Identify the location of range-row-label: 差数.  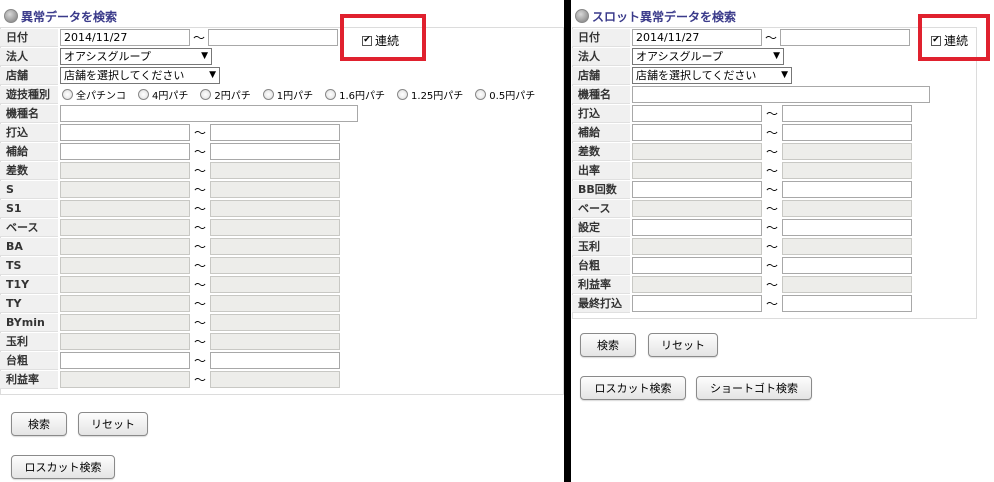
(29, 170).